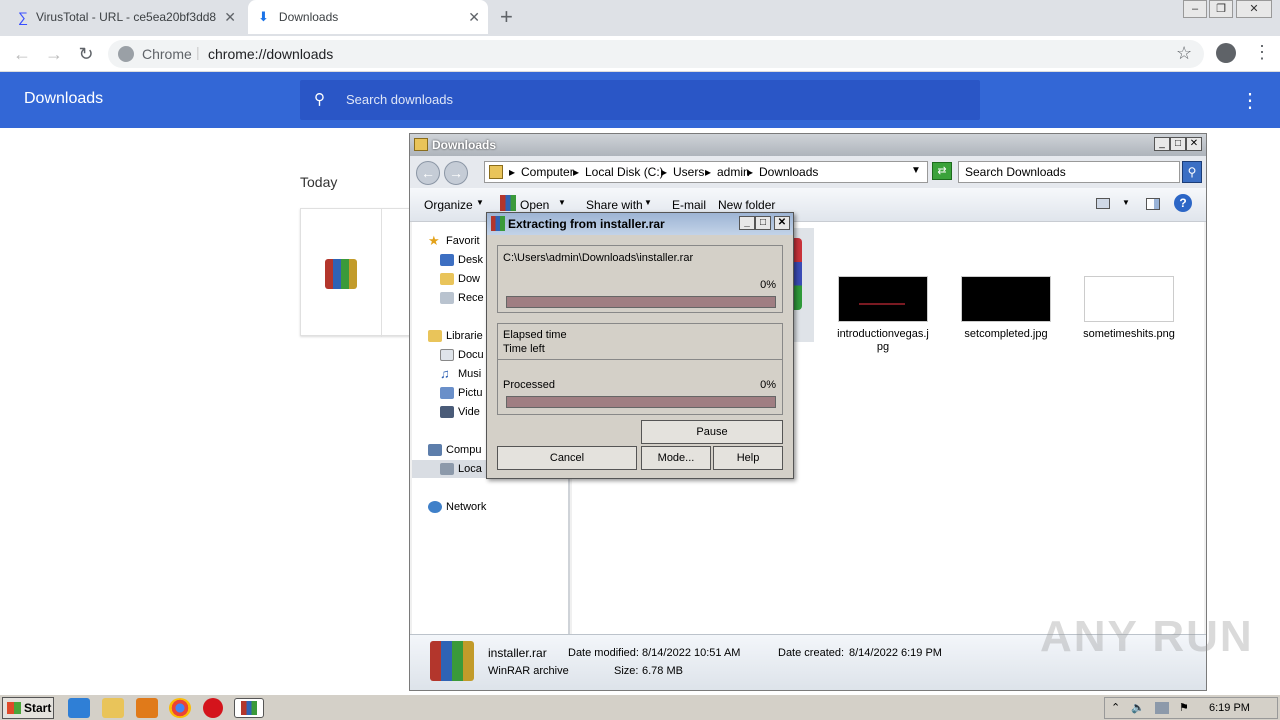 The height and width of the screenshot is (720, 1280). I want to click on refresh-icon: ⇄, so click(942, 171).